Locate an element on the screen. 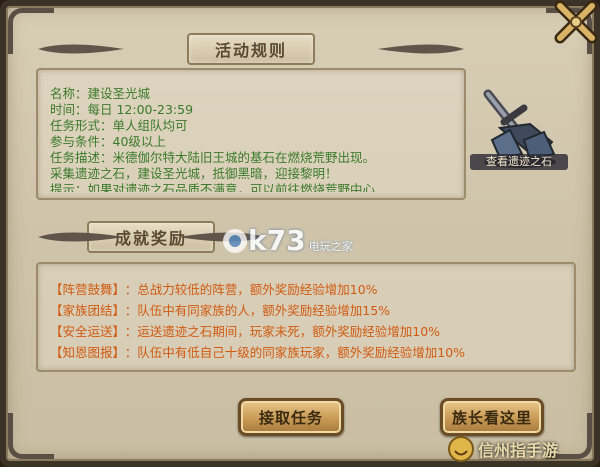 Image resolution: width=600 pixels, height=467 pixels. reward-text: ：总战力较低的阵营，额外奖励经验增加10% is located at coordinates (251, 289).